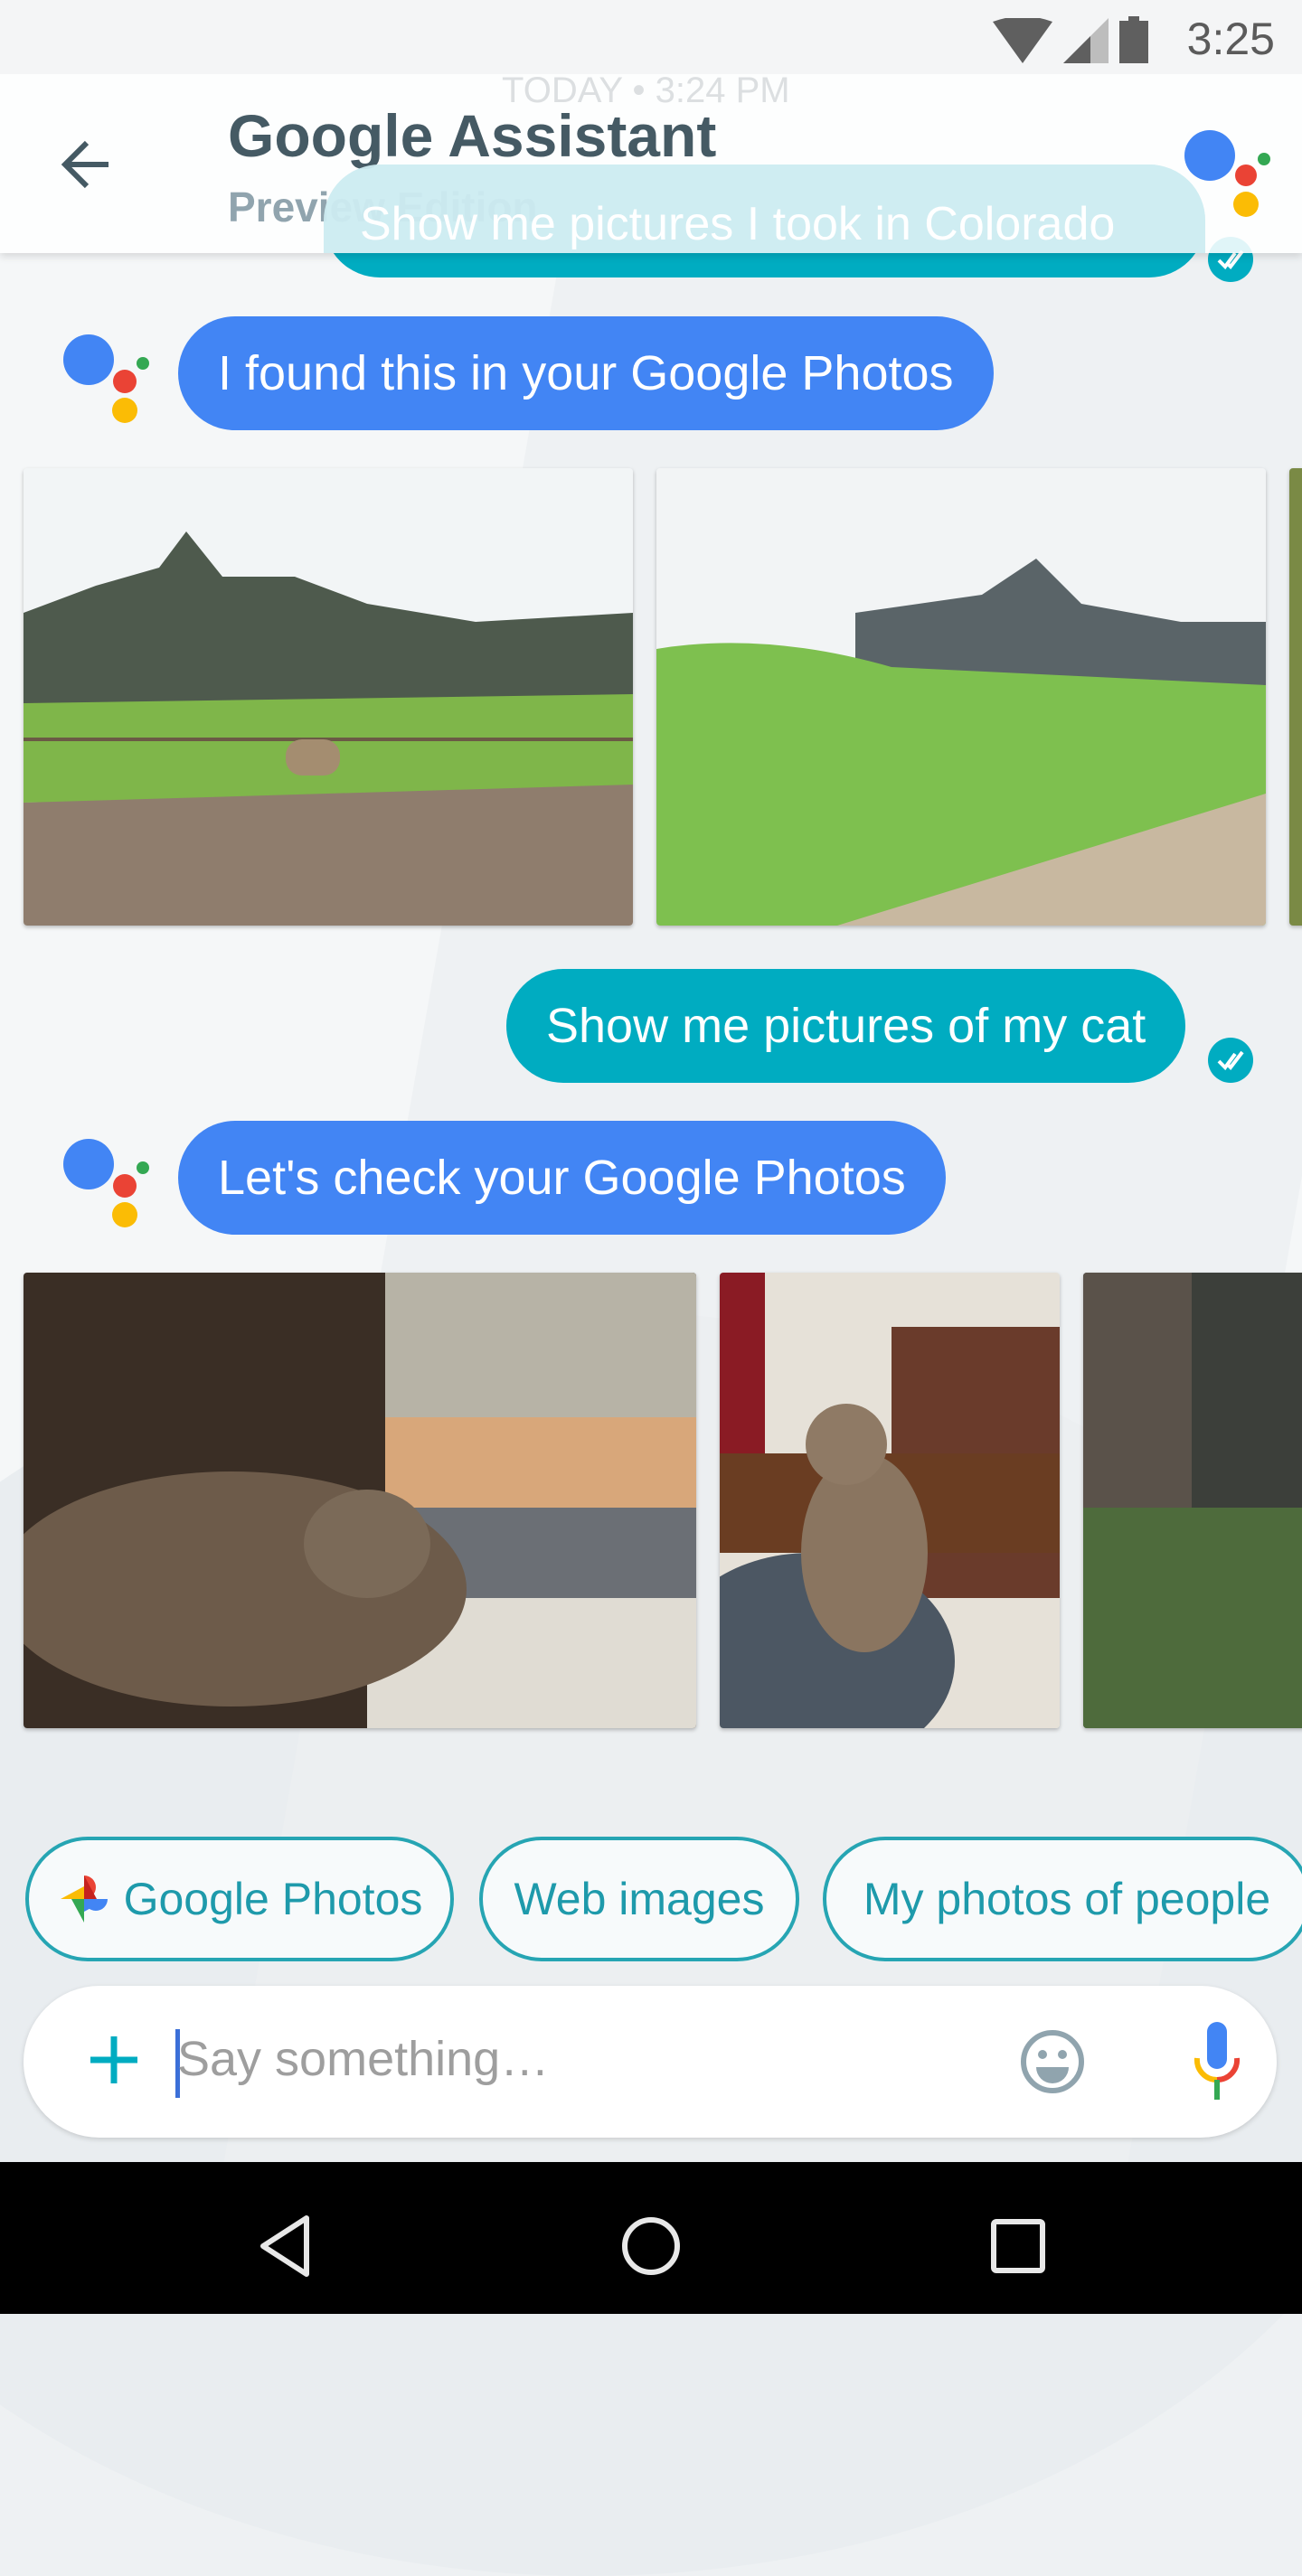 This screenshot has height=2576, width=1302. Describe the element at coordinates (1023, 40) in the screenshot. I see `wifi-icon` at that location.